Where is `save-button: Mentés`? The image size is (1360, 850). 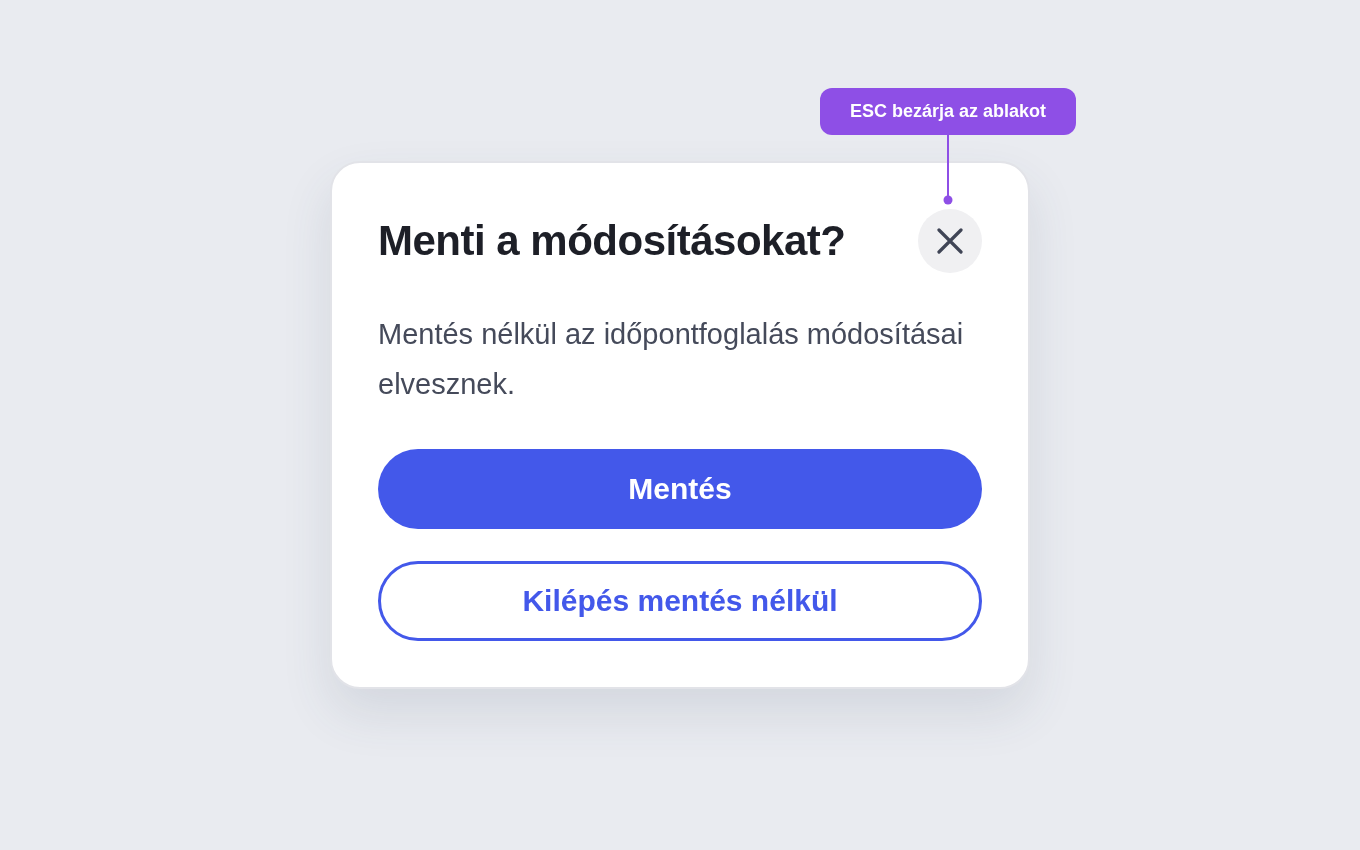
save-button: Mentés is located at coordinates (680, 489).